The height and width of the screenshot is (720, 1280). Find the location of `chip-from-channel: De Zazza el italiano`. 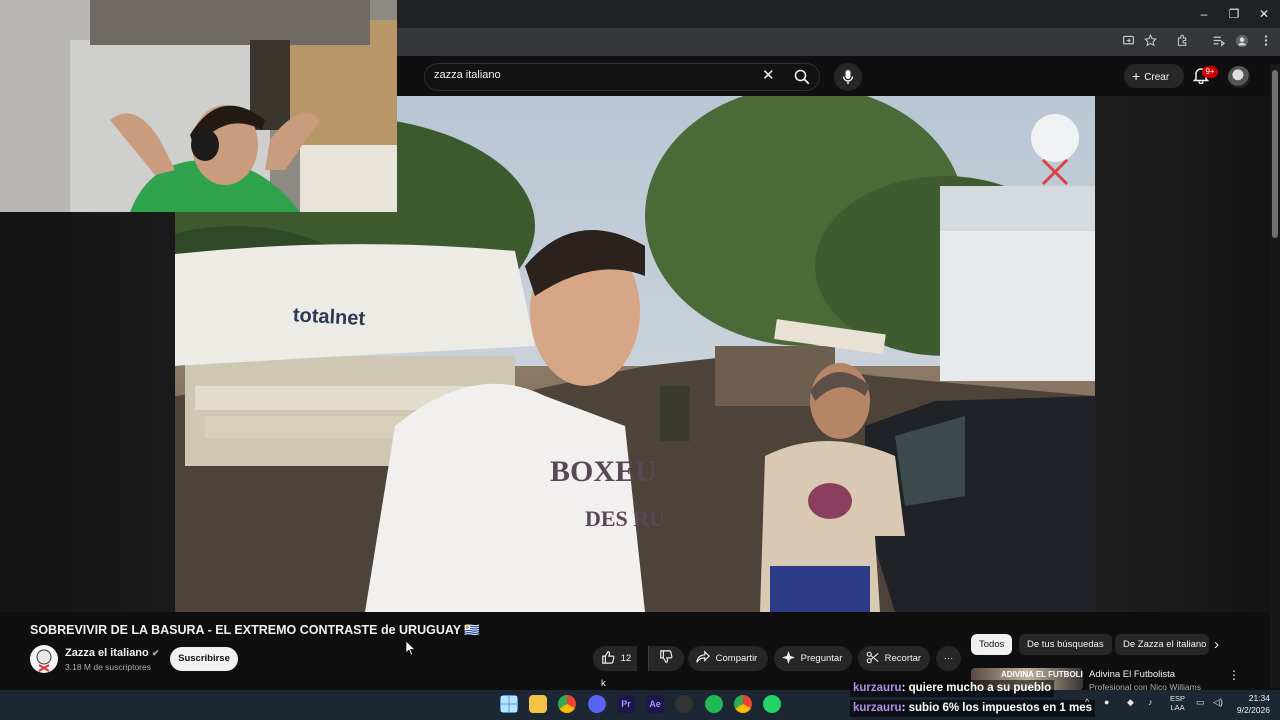

chip-from-channel: De Zazza el italiano is located at coordinates (1162, 644).